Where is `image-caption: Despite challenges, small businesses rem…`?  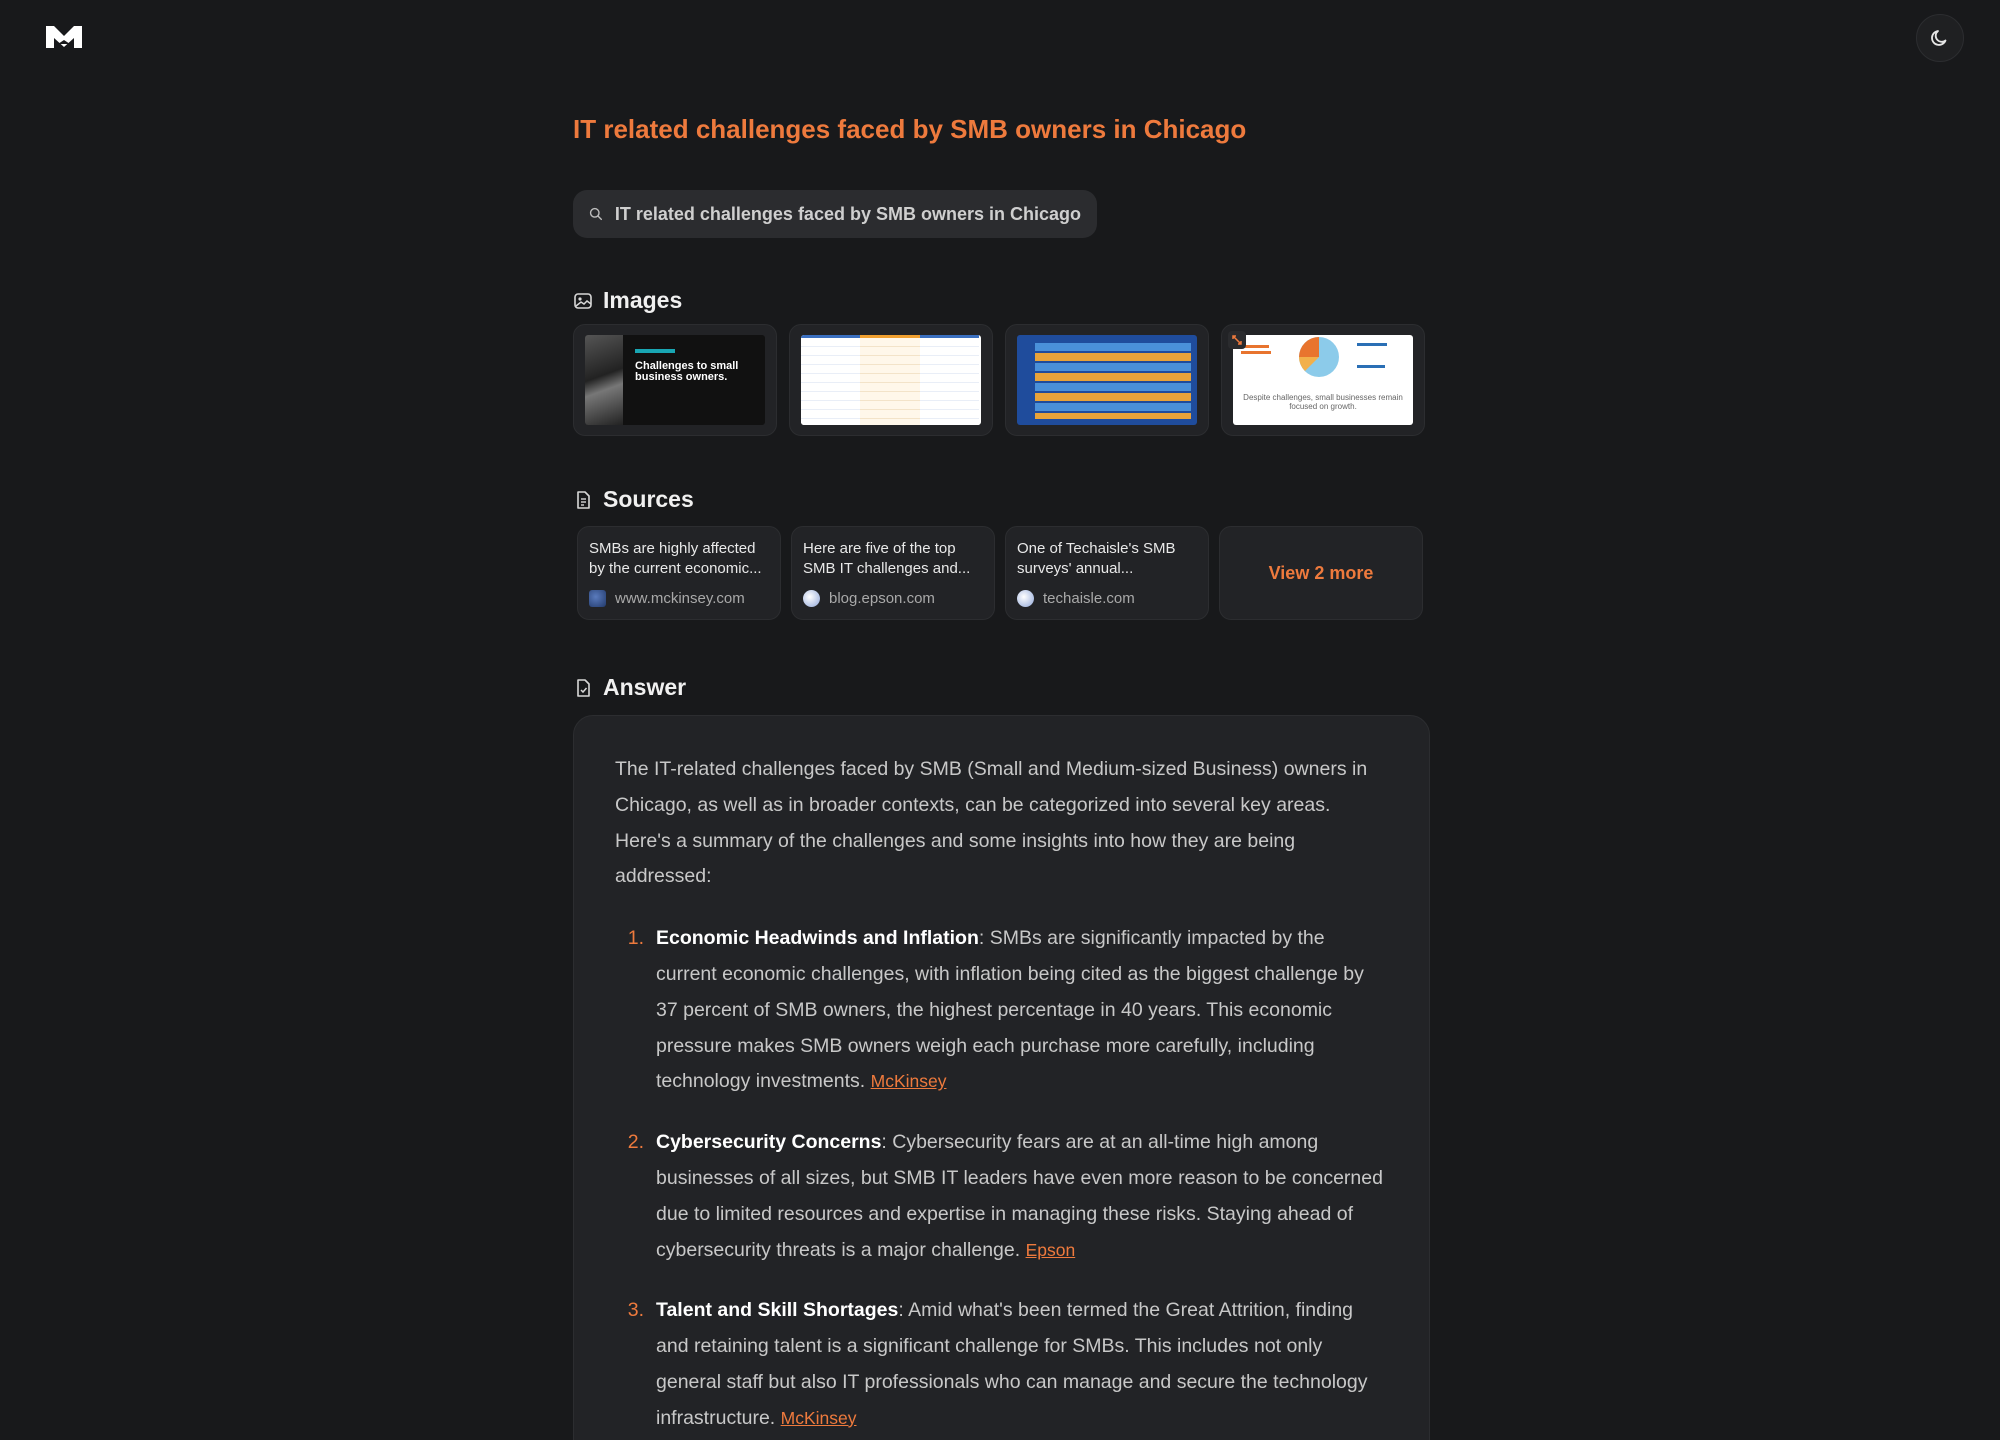 image-caption: Despite challenges, small businesses rem… is located at coordinates (1323, 402).